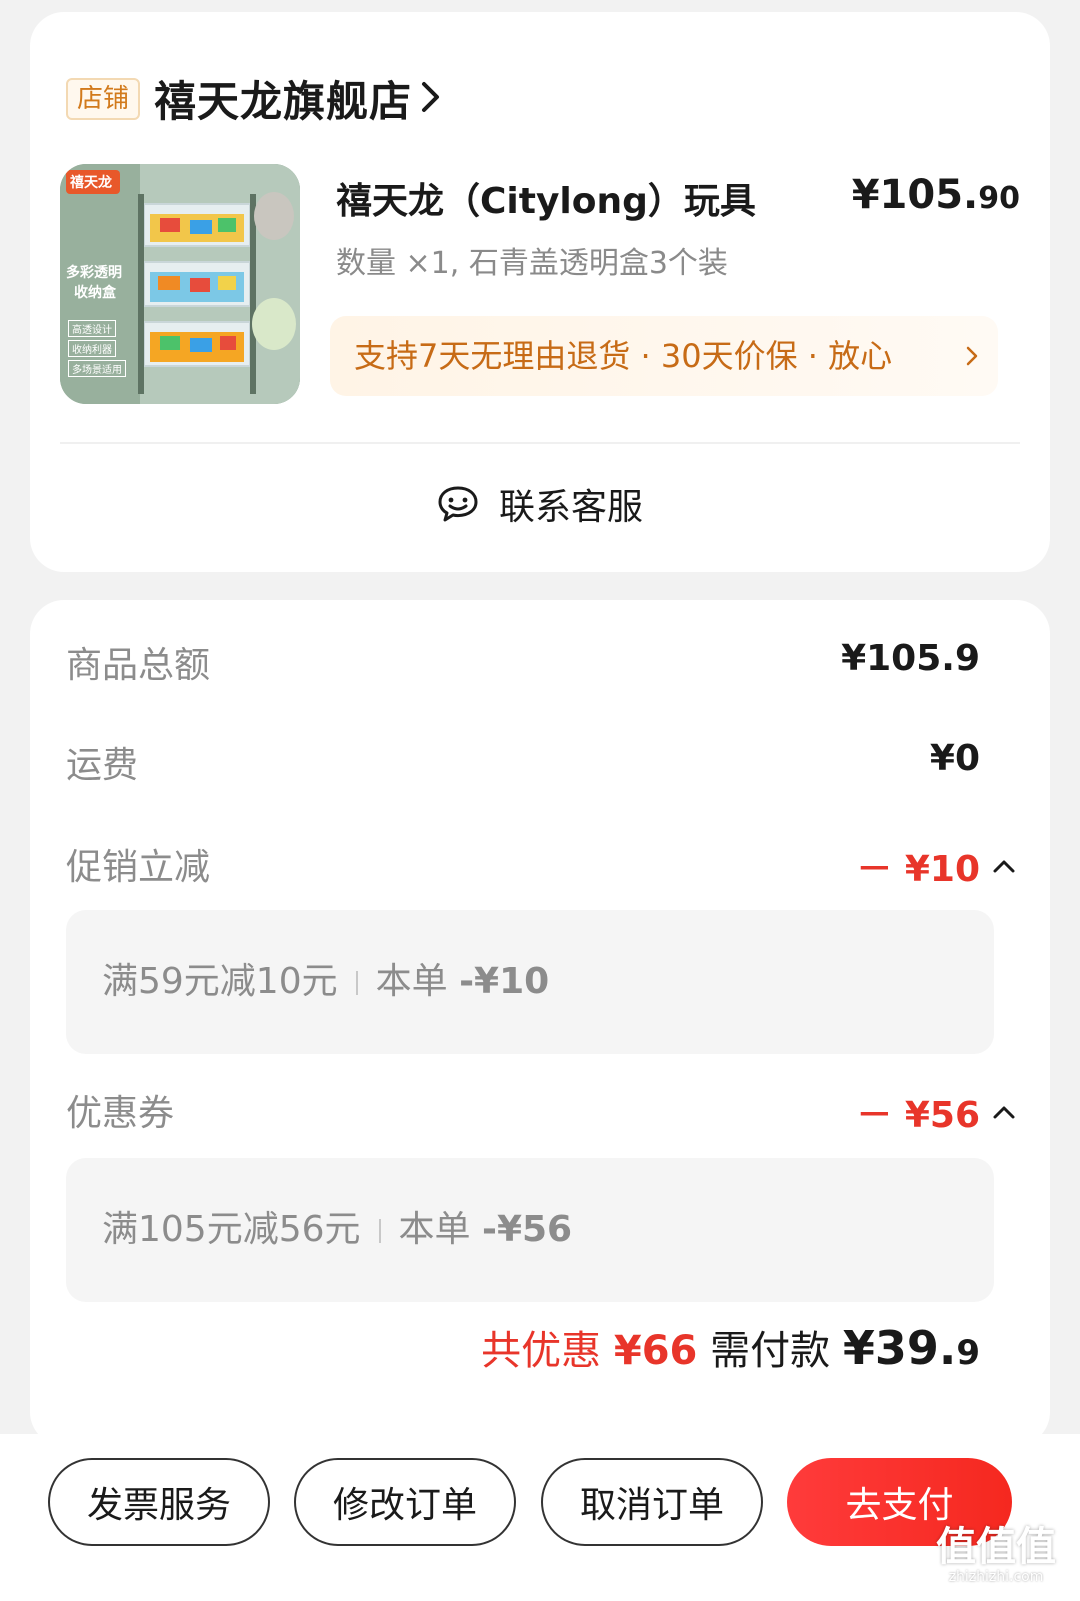 The image size is (1080, 1601). I want to click on total-line: 共优惠 ¥66 需付款 ¥39.9, so click(730, 1347).